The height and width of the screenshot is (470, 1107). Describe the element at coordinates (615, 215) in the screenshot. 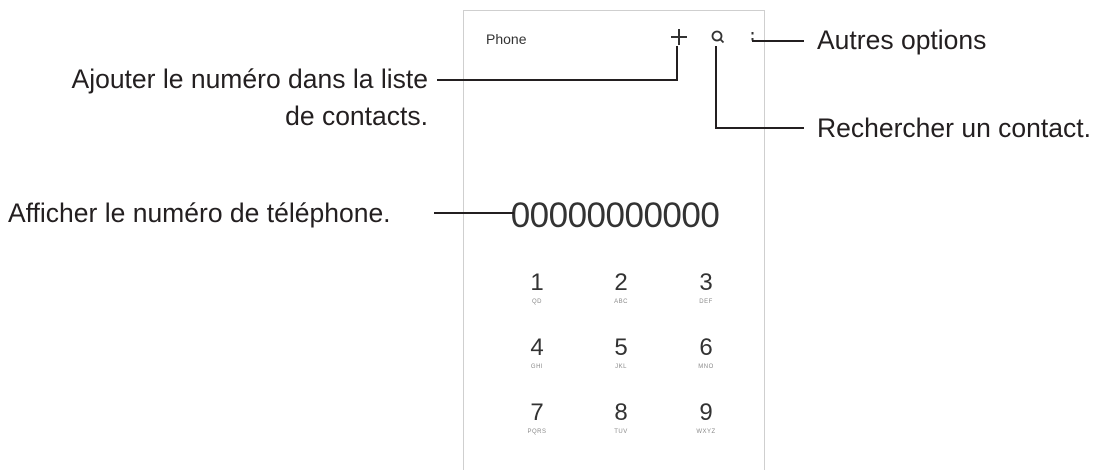

I see `phone-number-display: 00000000000` at that location.